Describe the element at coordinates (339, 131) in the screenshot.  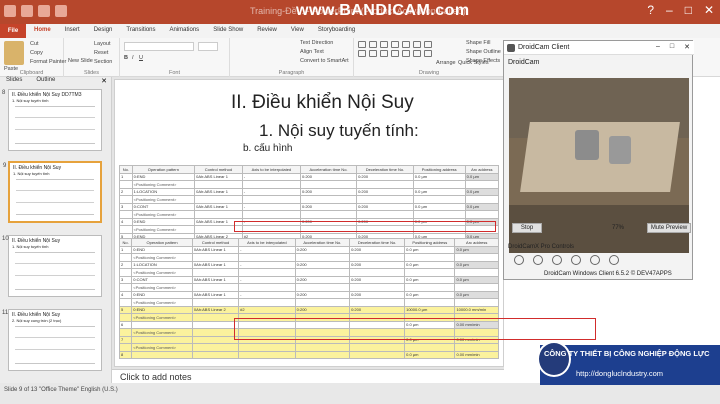
I see `slide-subtitle: 1. Nội suy tuyến tính:` at that location.